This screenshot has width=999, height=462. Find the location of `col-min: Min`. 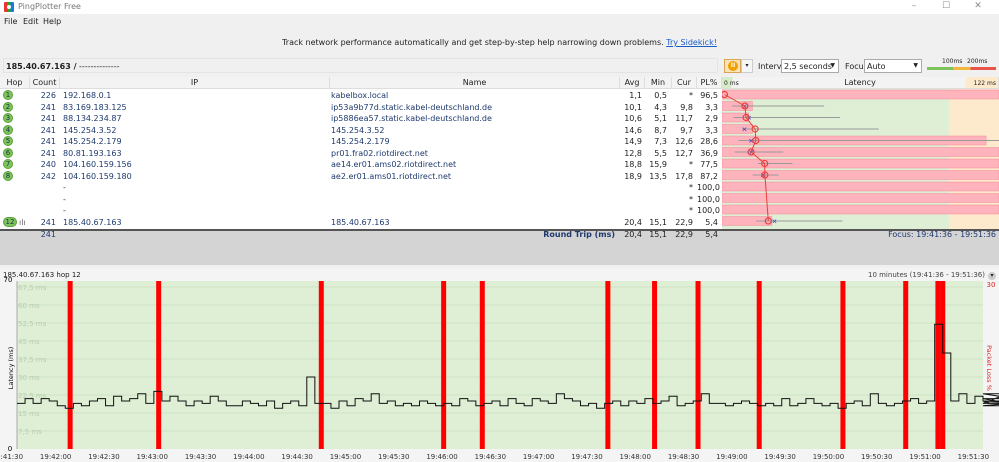

col-min: Min is located at coordinates (658, 83).